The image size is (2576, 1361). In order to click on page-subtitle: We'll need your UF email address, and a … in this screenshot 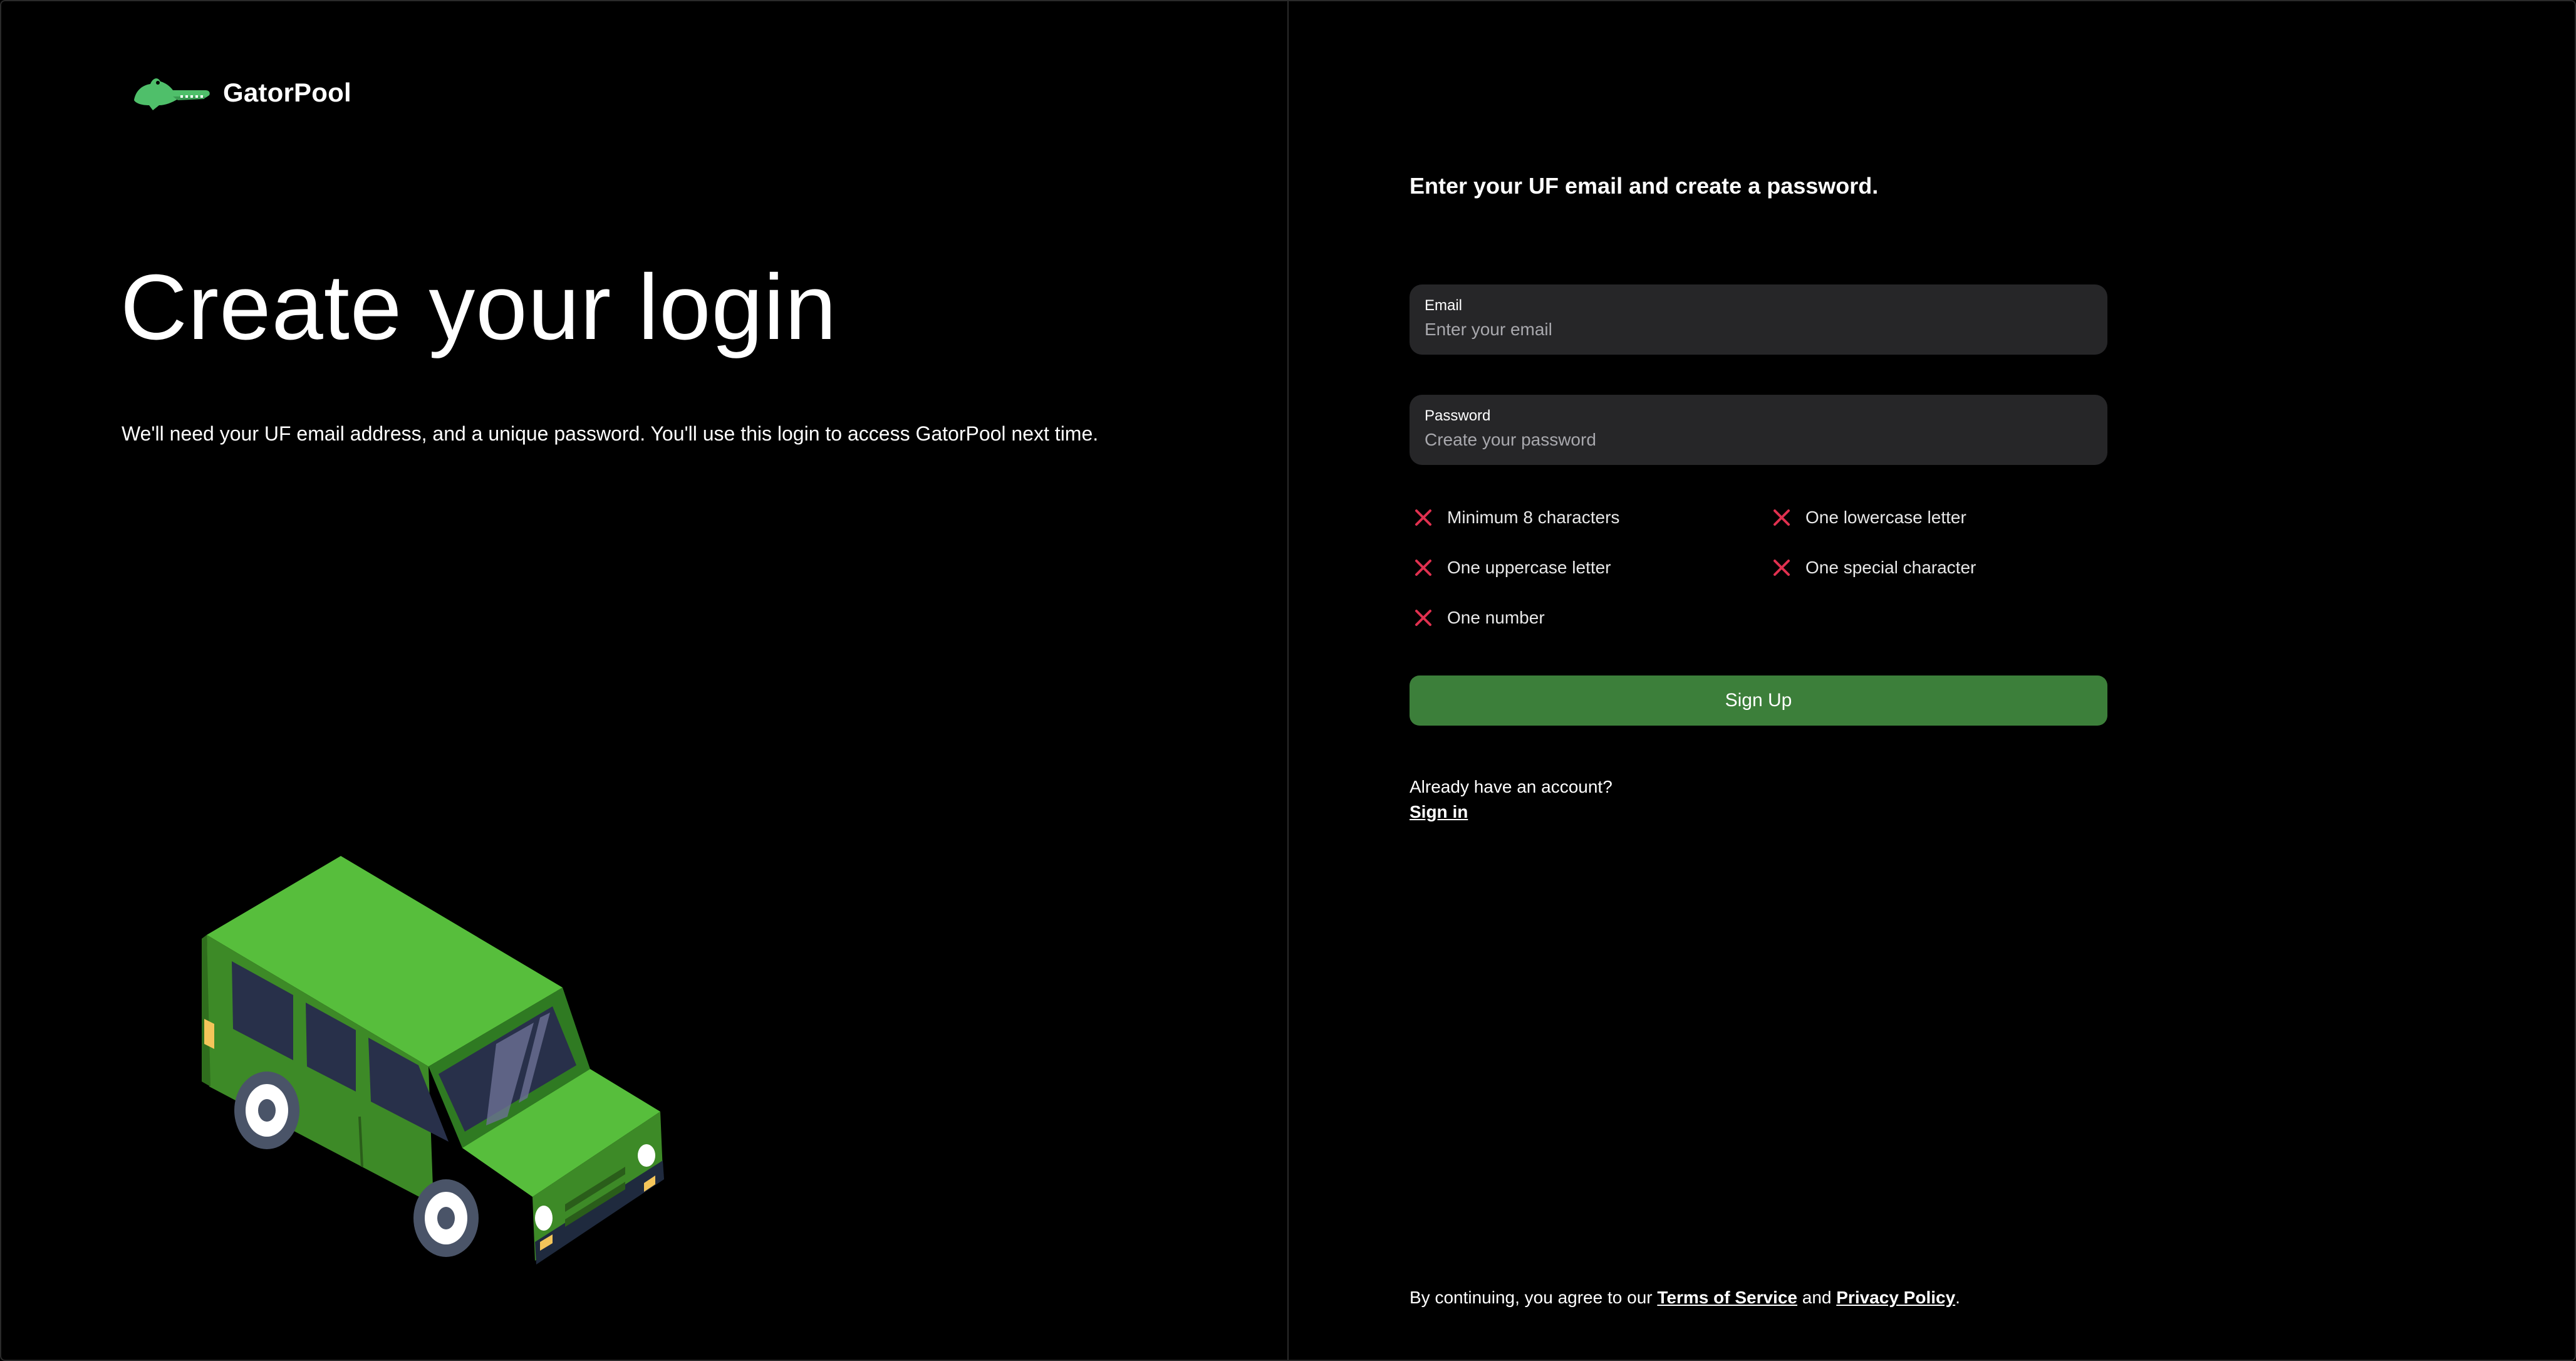, I will do `click(610, 433)`.